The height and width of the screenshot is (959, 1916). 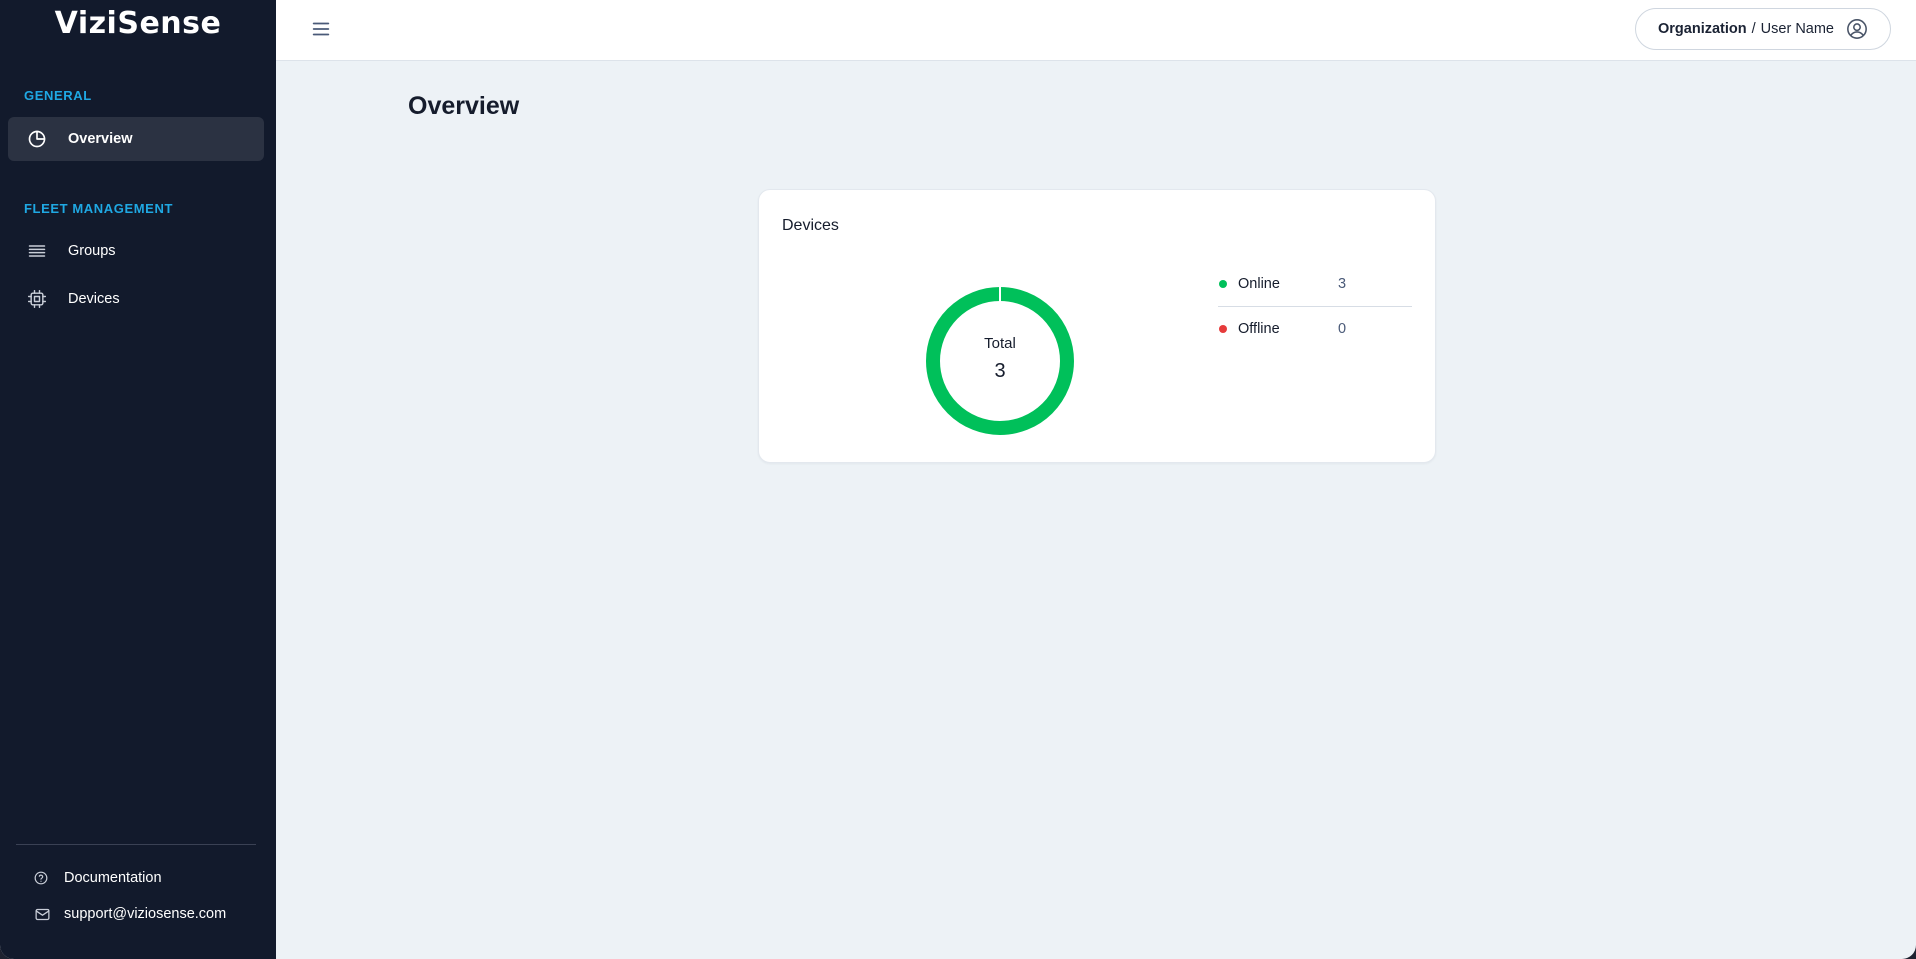 I want to click on section-title-fleet-management: FLEET MANAGEMENT, so click(x=98, y=208).